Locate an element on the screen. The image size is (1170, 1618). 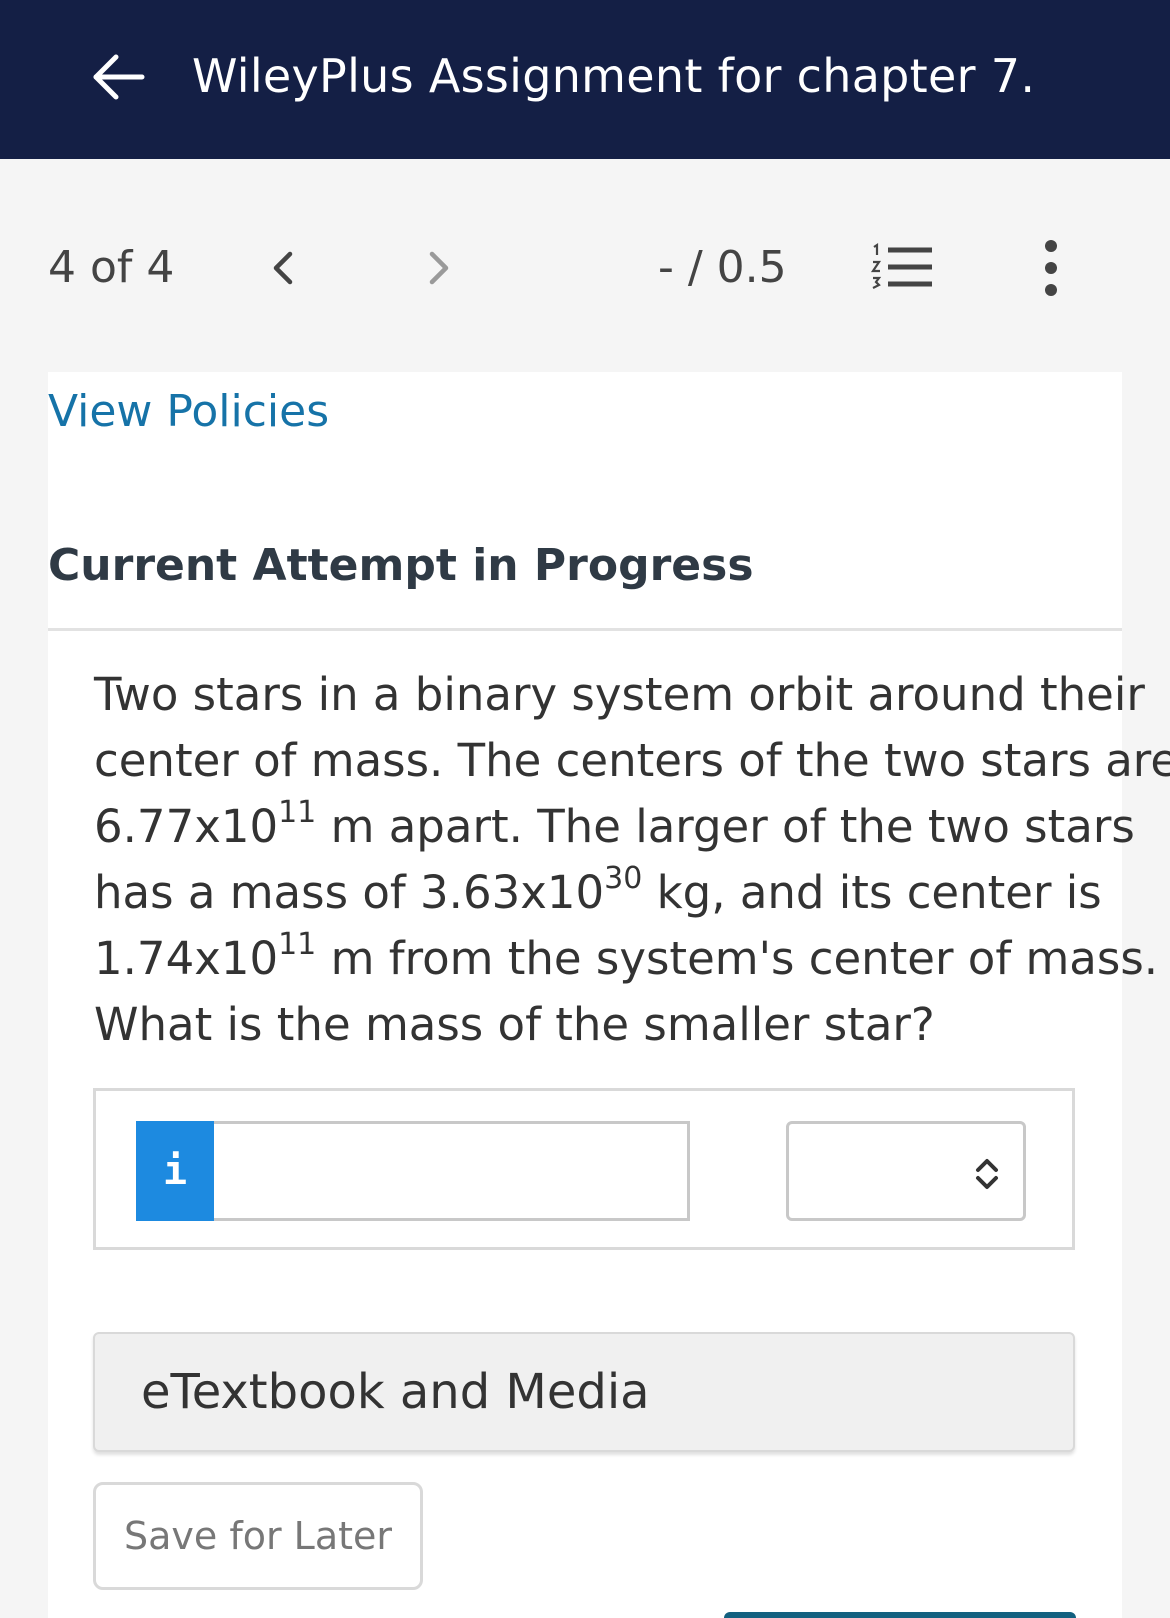
question-list-button is located at coordinates (903, 268).